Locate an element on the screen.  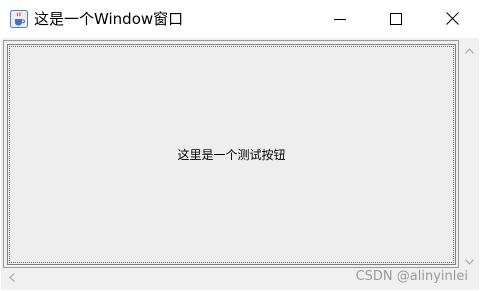
maximize-button is located at coordinates (396, 19).